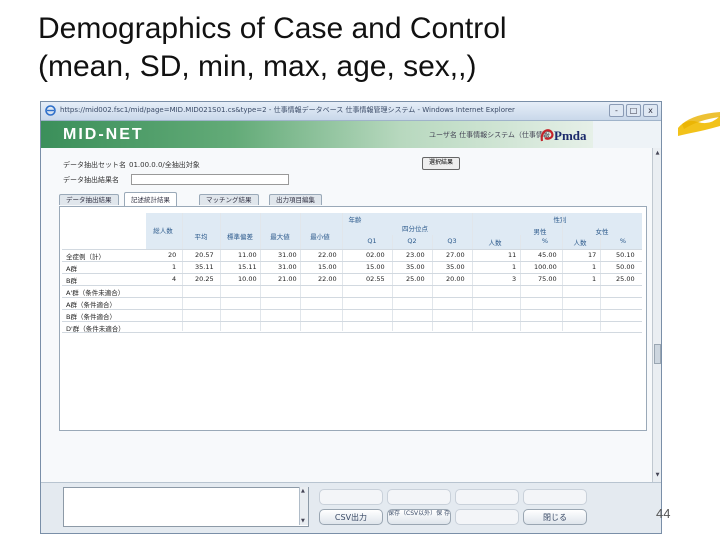  I want to click on col-female-n-header: 人数, so click(580, 243).